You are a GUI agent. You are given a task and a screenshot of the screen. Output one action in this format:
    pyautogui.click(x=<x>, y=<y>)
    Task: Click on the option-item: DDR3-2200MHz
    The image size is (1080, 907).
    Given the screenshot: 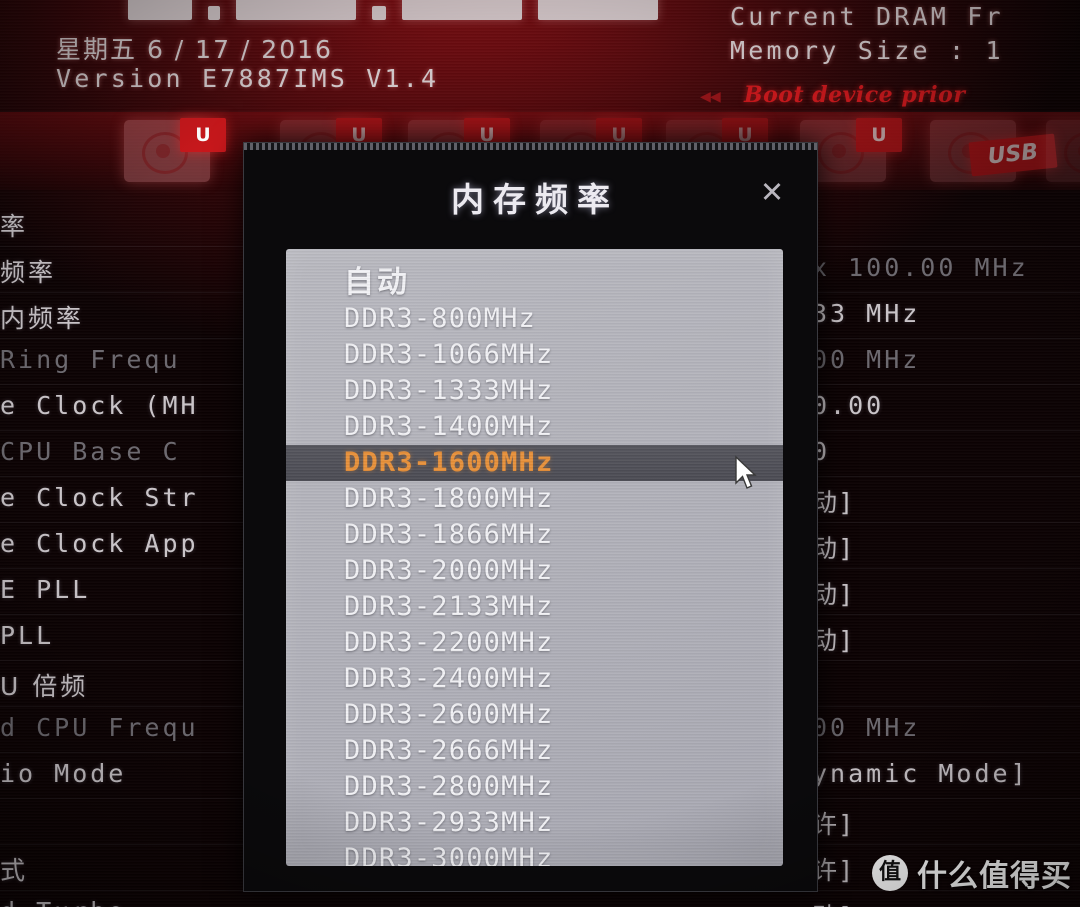 What is the action you would take?
    pyautogui.click(x=534, y=643)
    